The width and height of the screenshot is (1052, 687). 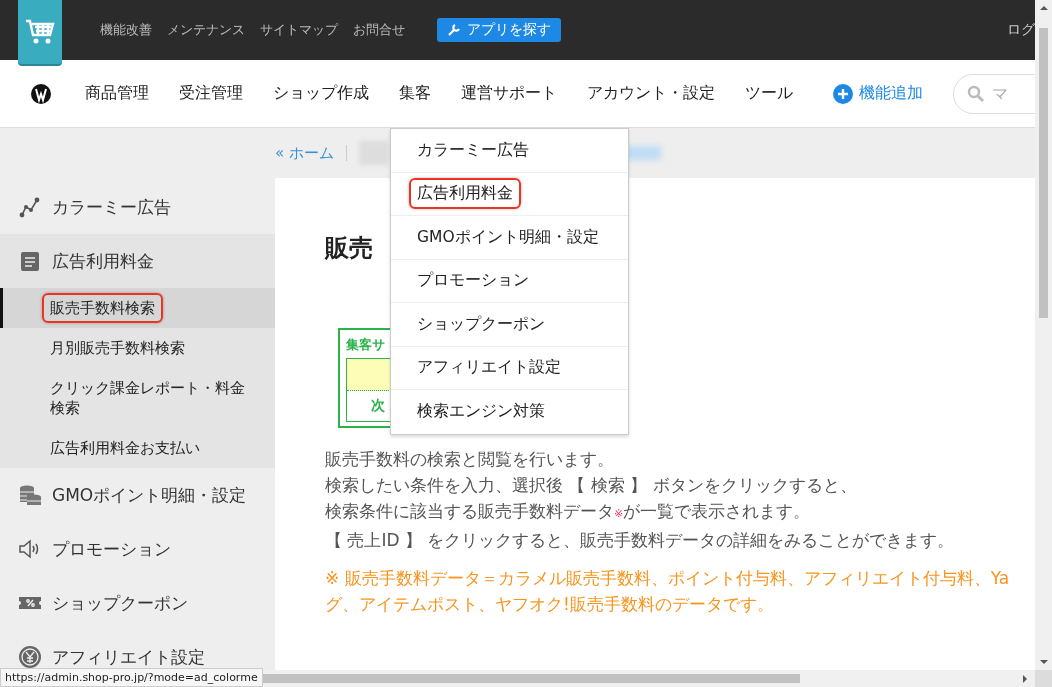 I want to click on line-chart-icon, so click(x=30, y=207).